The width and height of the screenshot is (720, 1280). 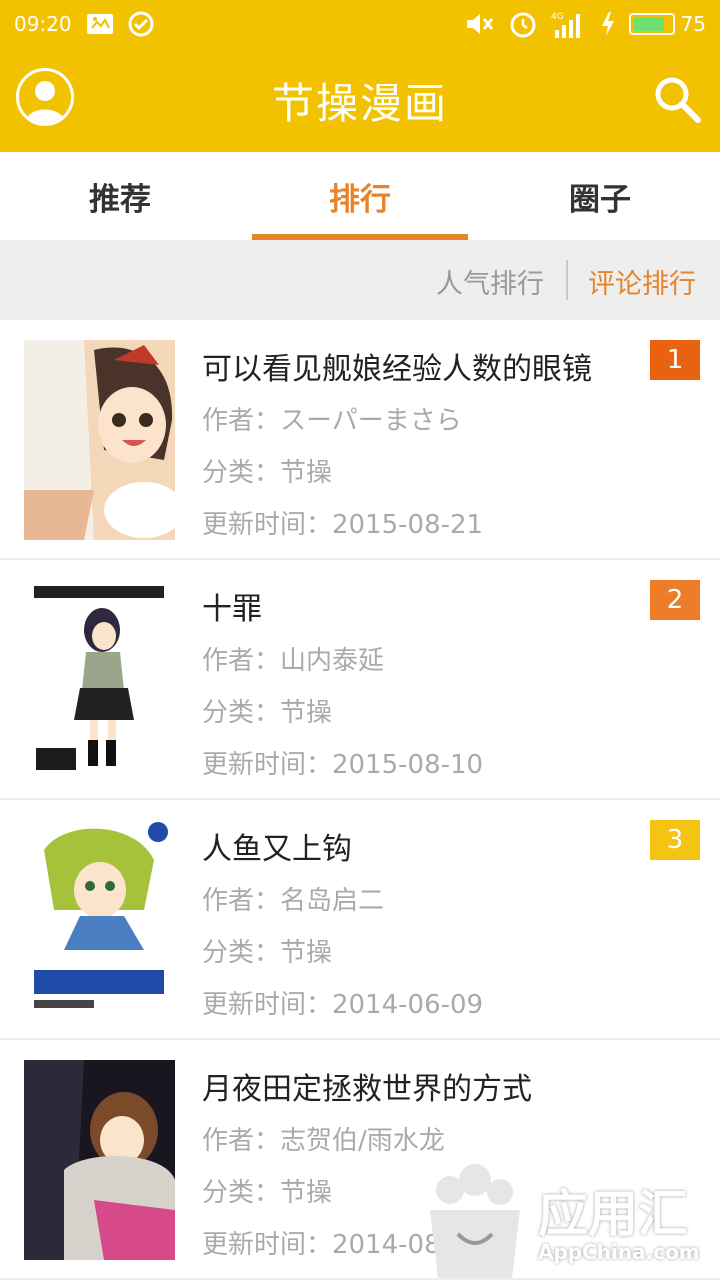 What do you see at coordinates (293, 901) in the screenshot?
I see `comic-author: 作者：名岛启二` at bounding box center [293, 901].